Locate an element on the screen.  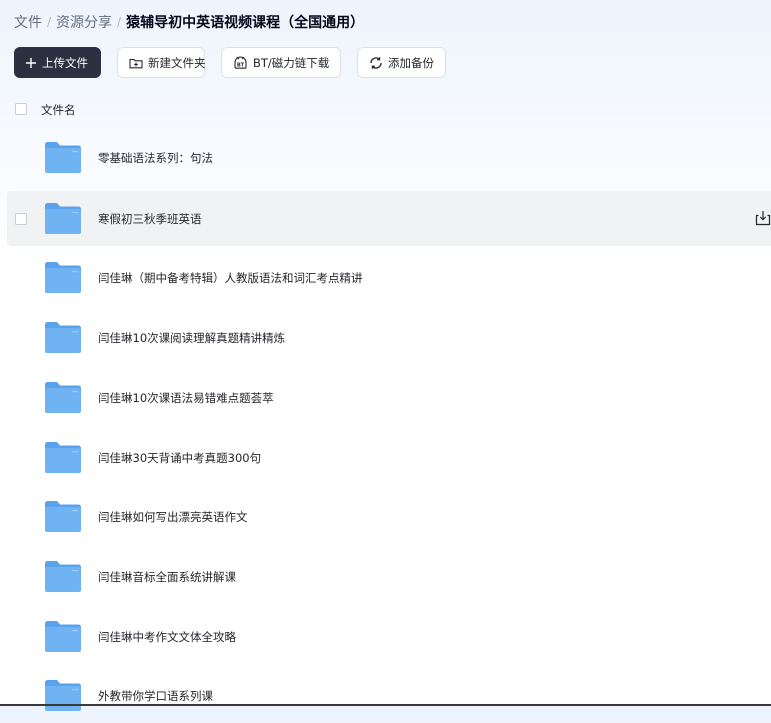
row-checkbox is located at coordinates (21, 219).